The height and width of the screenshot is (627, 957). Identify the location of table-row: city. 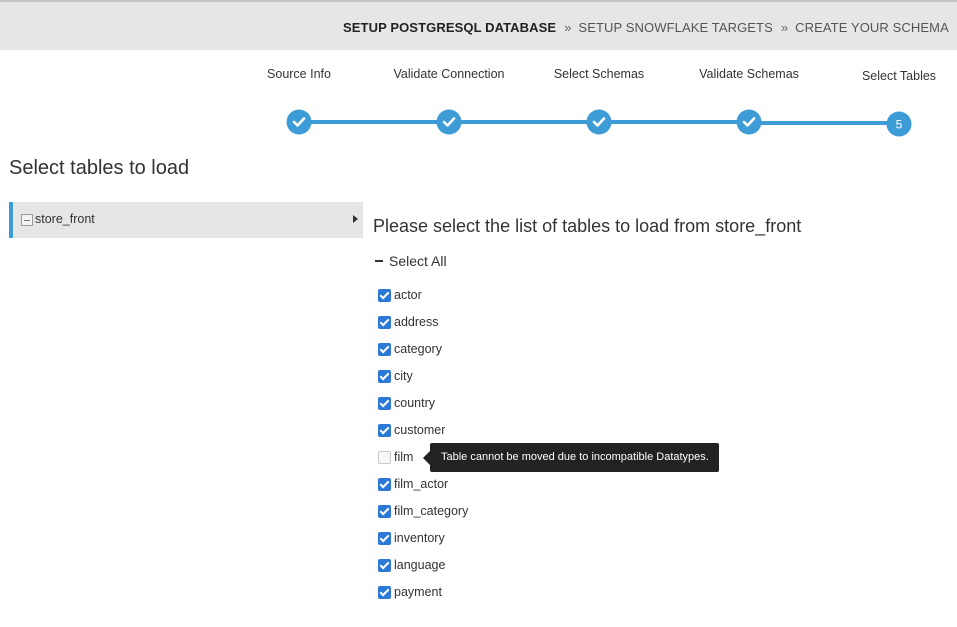
(423, 381).